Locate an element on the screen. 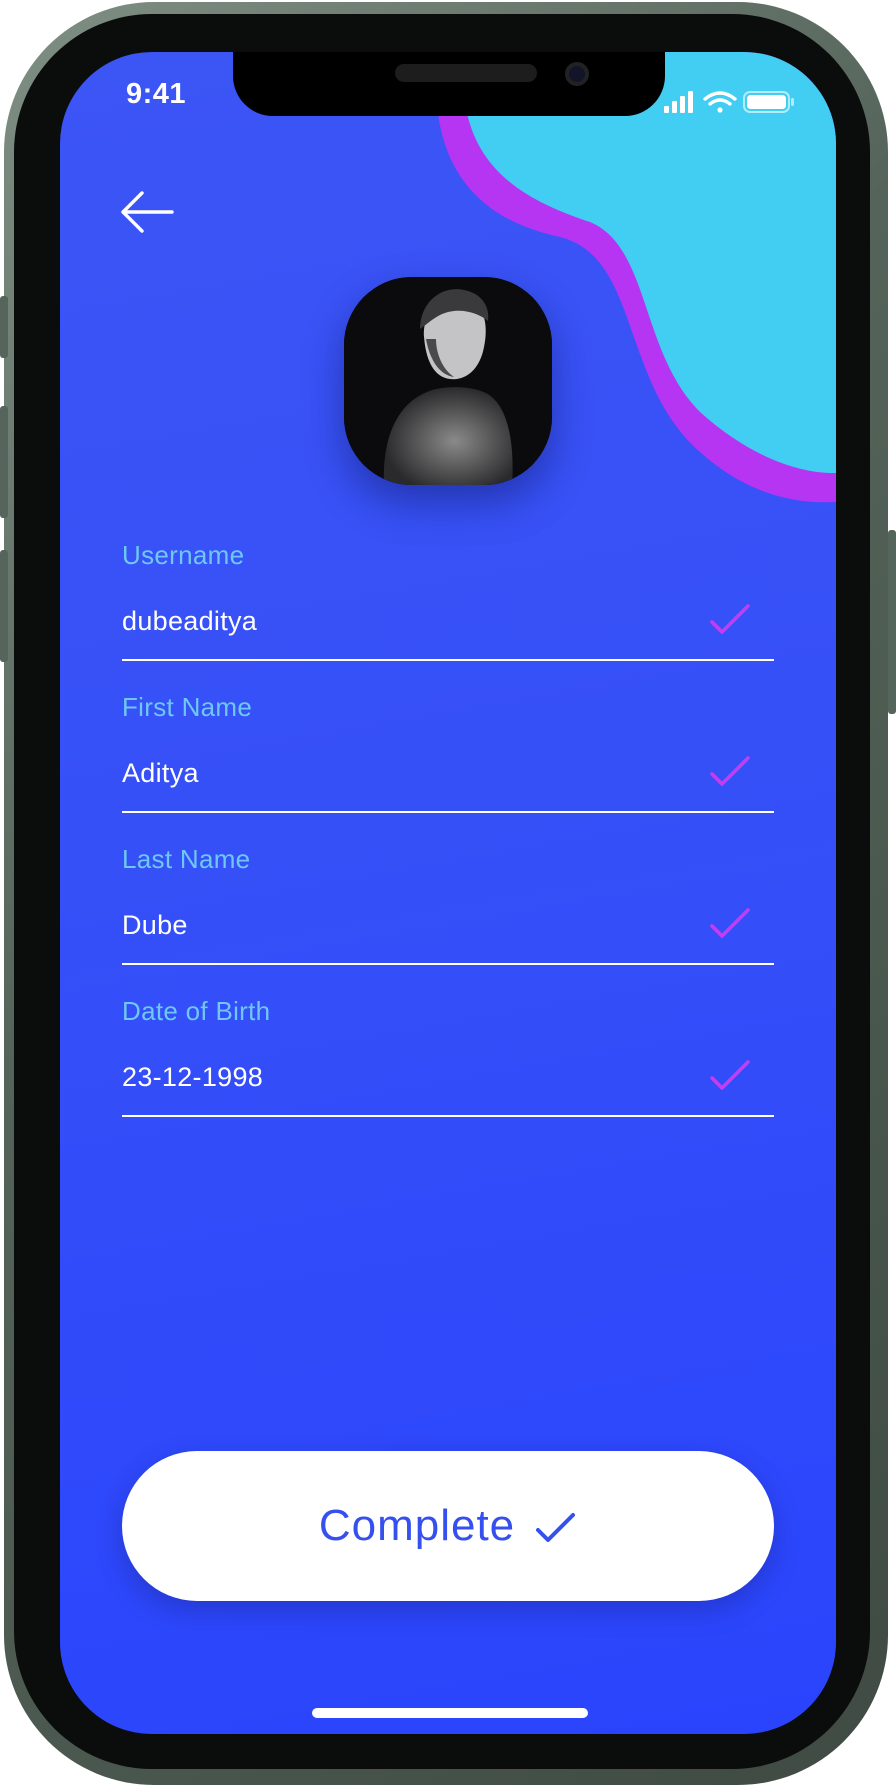 Image resolution: width=896 pixels, height=1787 pixels. home-indicator is located at coordinates (450, 1713).